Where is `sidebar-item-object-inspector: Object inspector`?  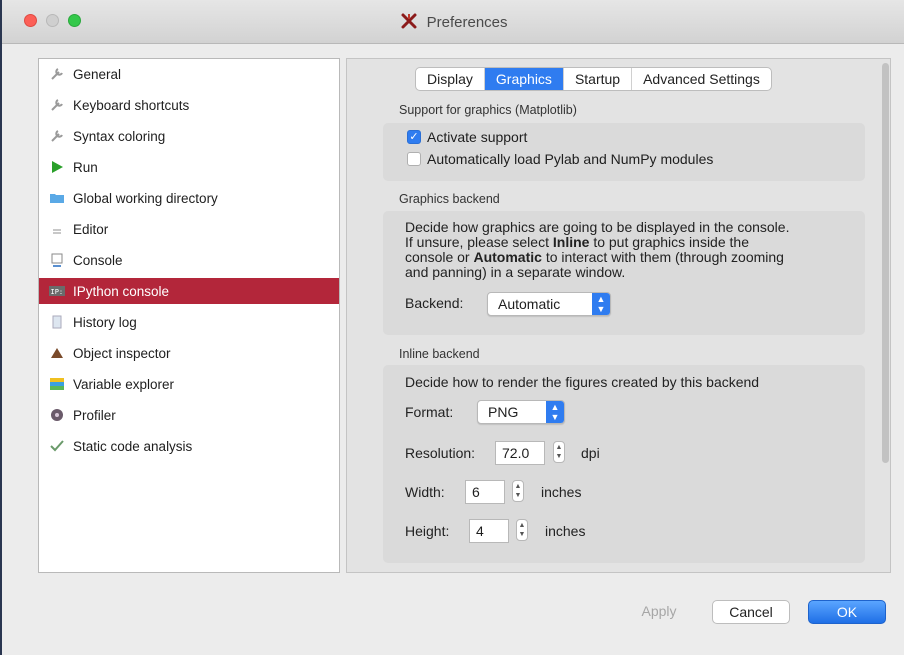
sidebar-item-object-inspector: Object inspector is located at coordinates (189, 353).